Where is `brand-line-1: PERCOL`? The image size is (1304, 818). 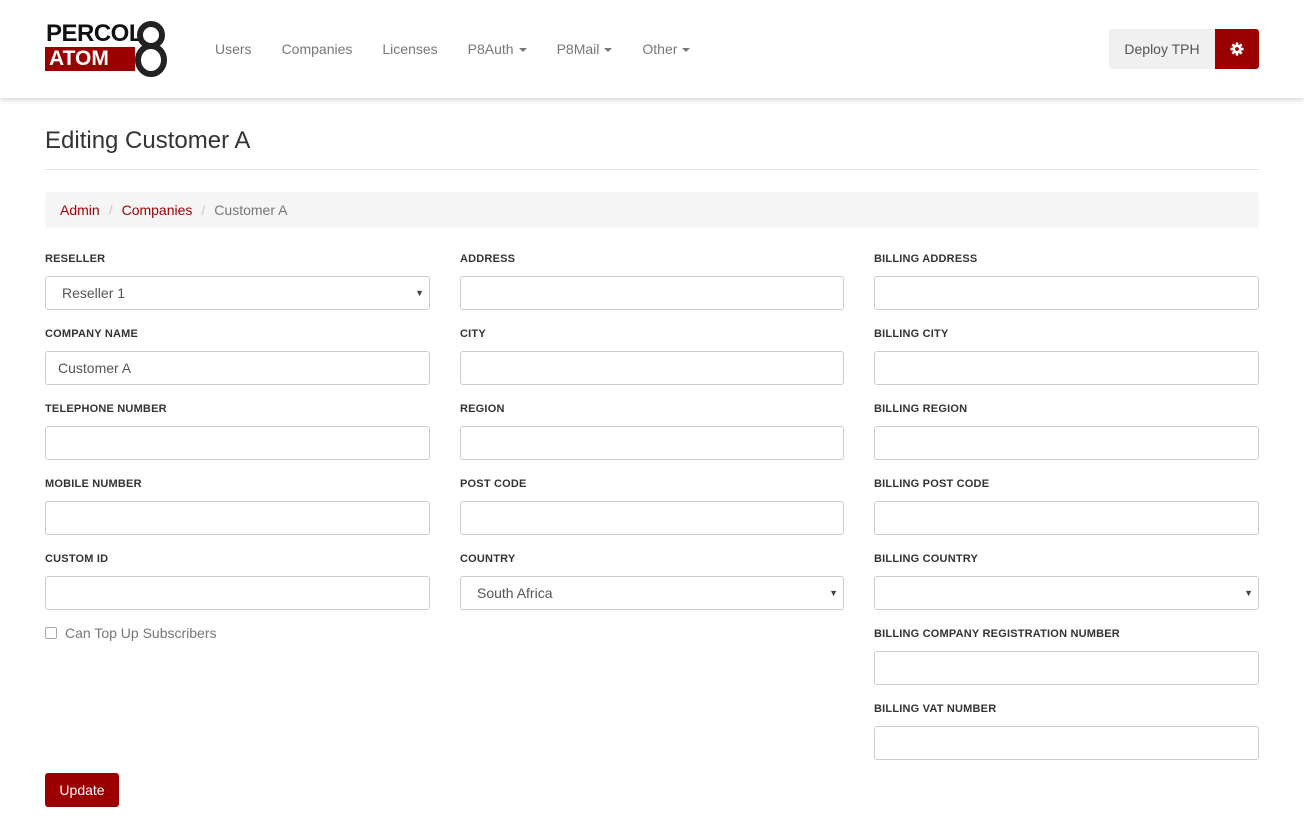
brand-line-1: PERCOL is located at coordinates (95, 33).